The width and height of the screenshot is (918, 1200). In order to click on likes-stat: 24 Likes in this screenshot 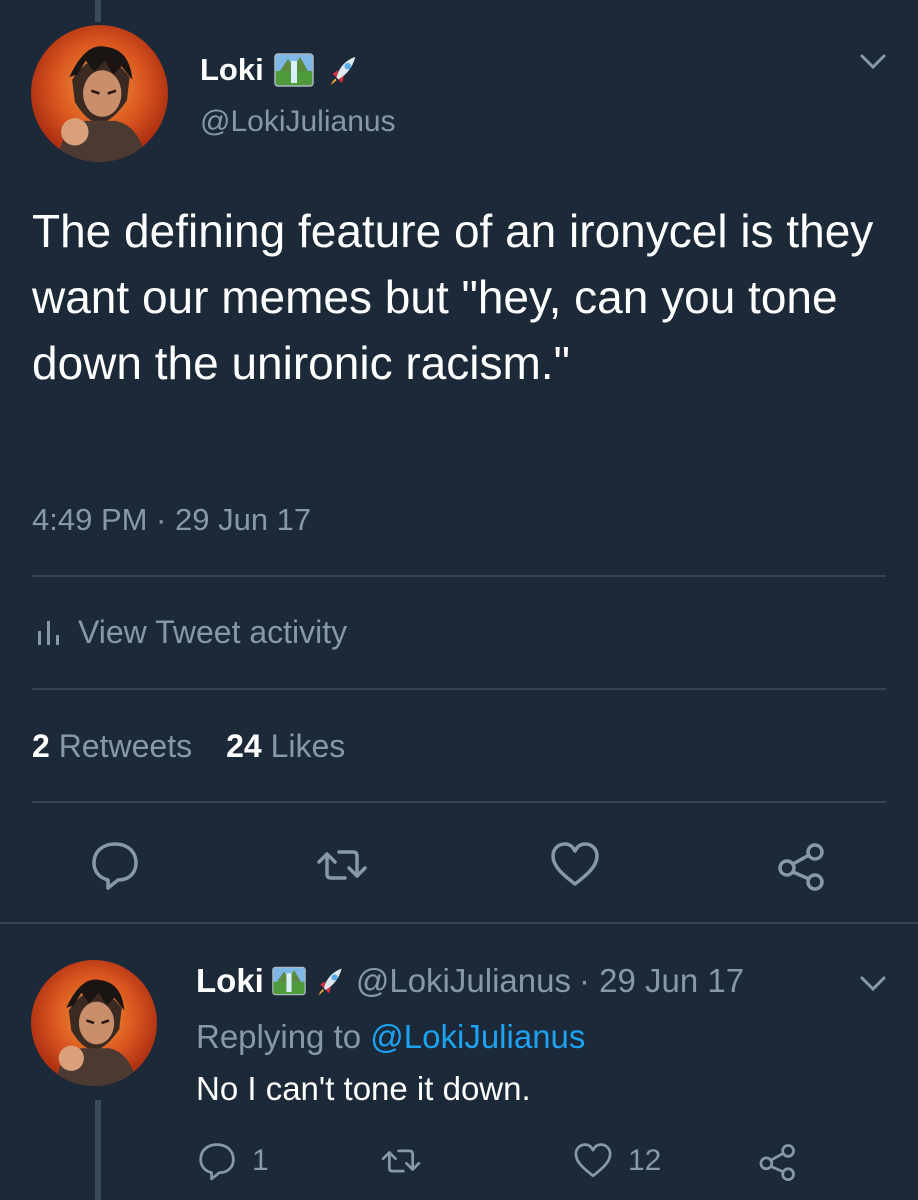, I will do `click(285, 746)`.